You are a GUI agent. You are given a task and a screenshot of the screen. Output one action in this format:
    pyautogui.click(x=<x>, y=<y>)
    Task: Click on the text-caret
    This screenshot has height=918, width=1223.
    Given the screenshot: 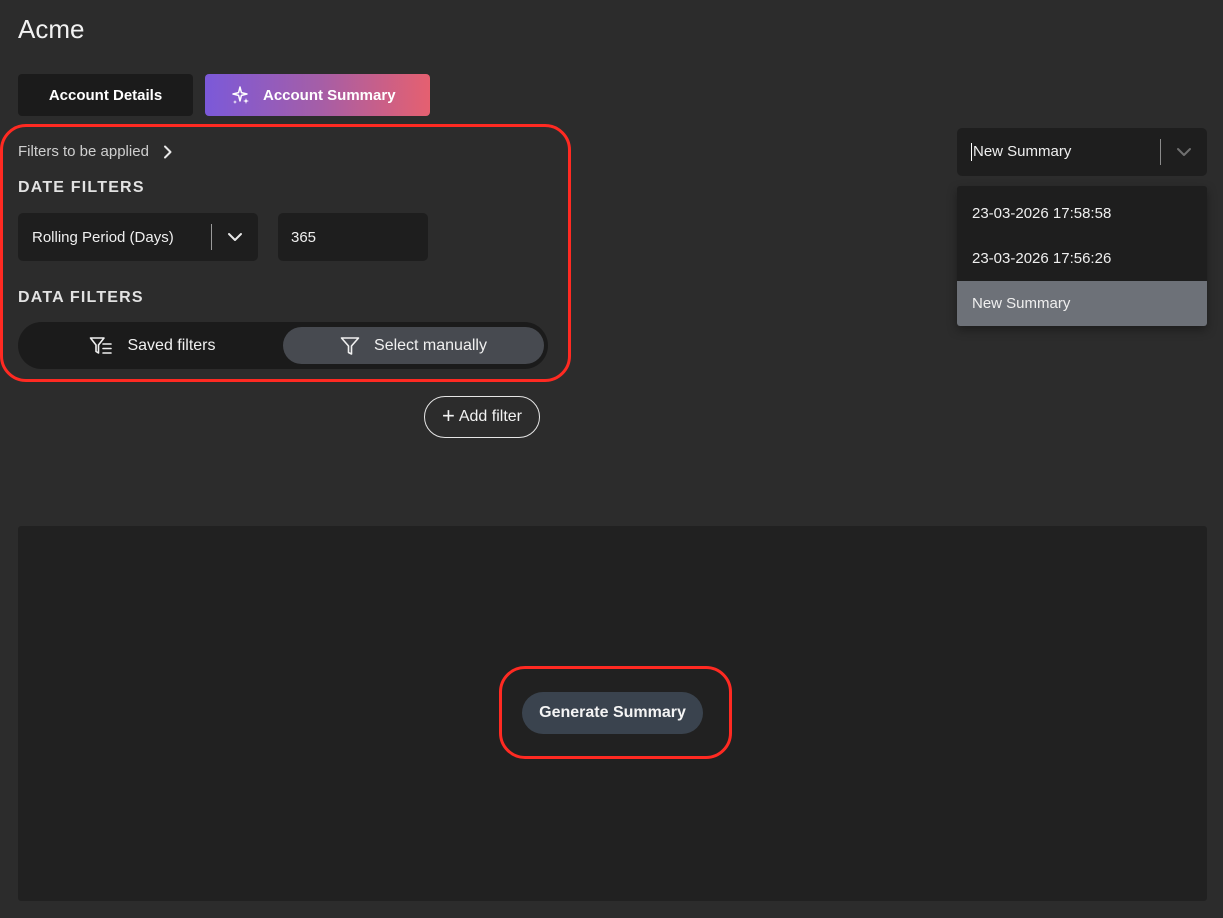 What is the action you would take?
    pyautogui.click(x=971, y=152)
    